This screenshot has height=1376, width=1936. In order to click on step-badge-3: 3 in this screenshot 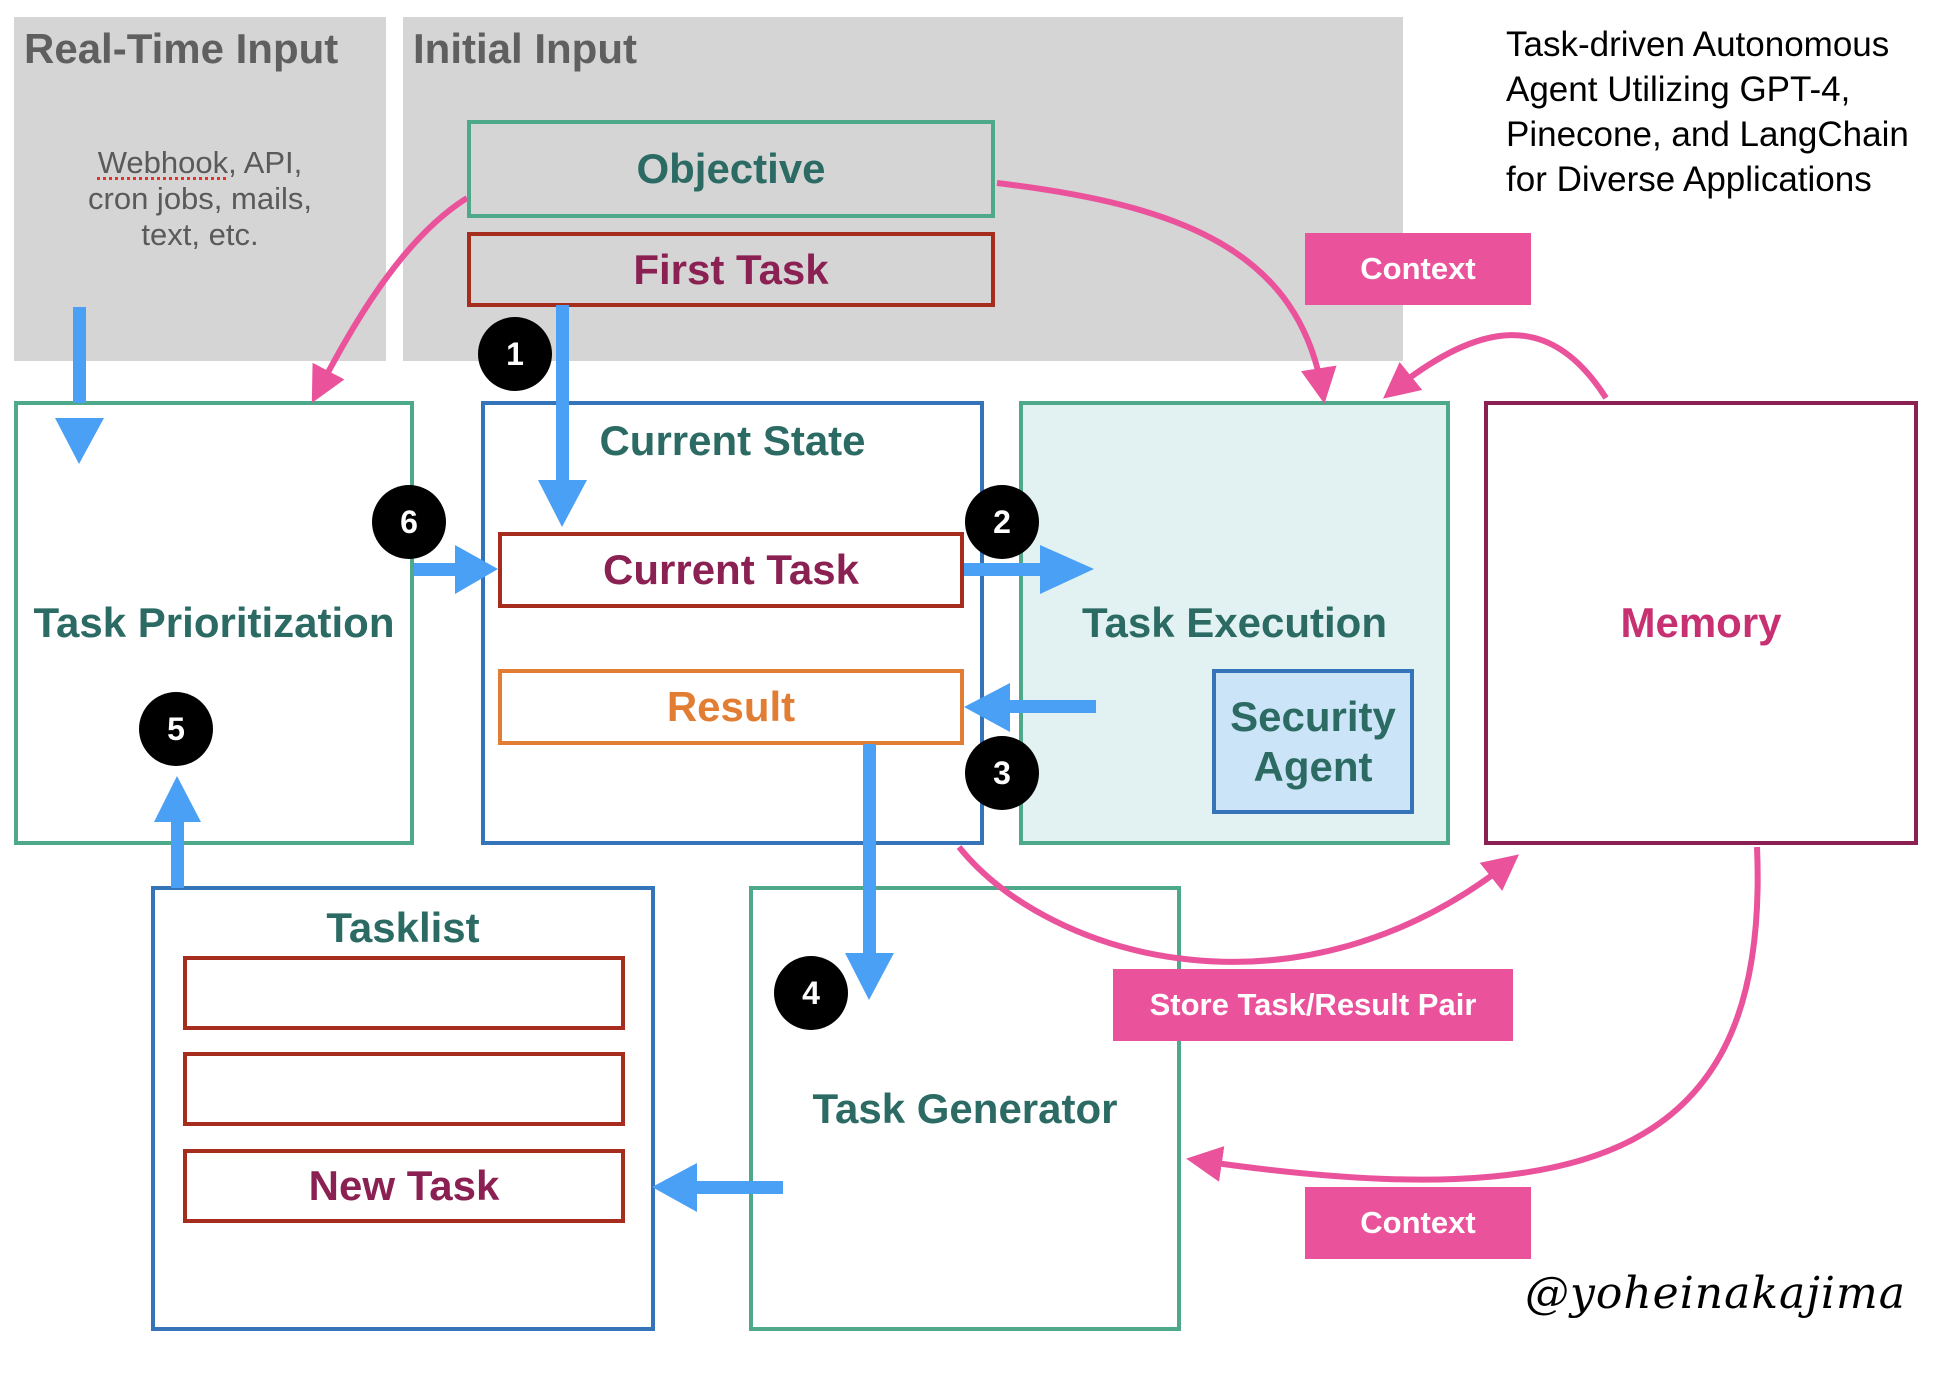, I will do `click(1002, 773)`.